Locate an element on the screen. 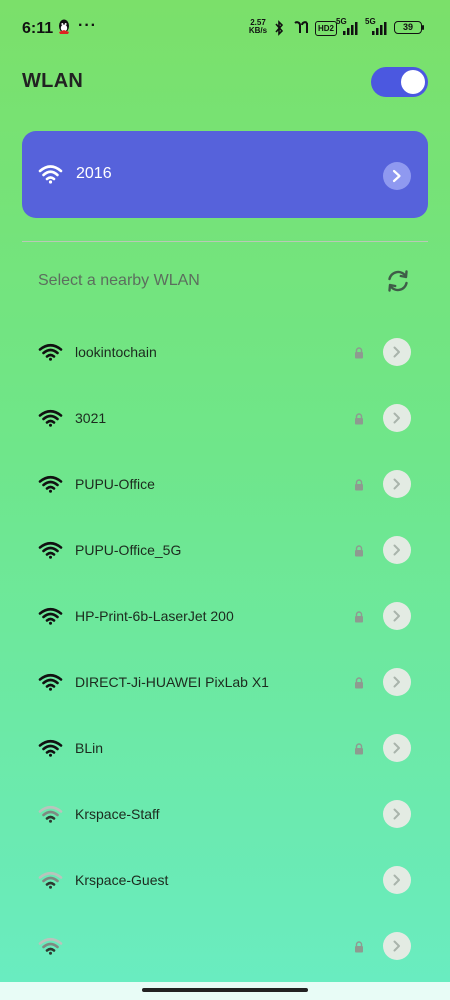 Image resolution: width=450 pixels, height=1000 pixels. page-title: WLAN is located at coordinates (53, 81).